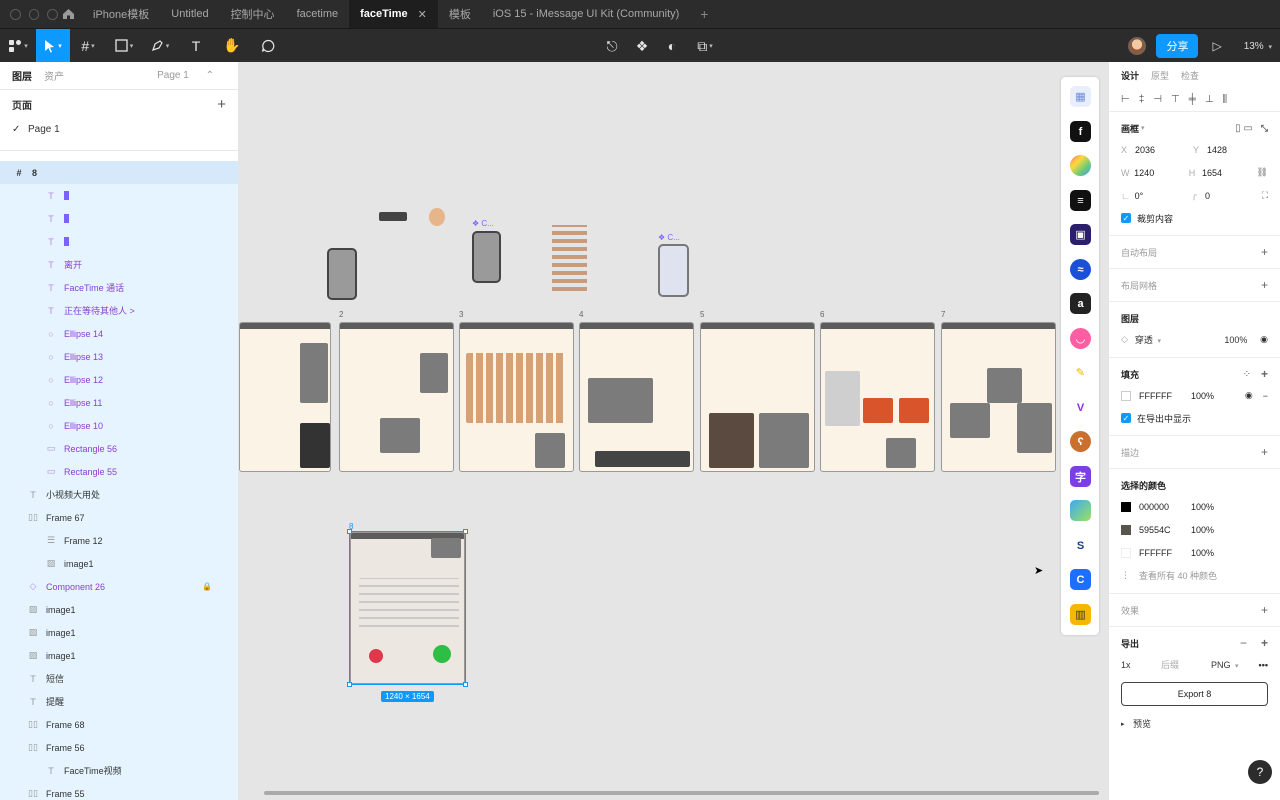 The image size is (1280, 800). What do you see at coordinates (705, 46) in the screenshot?
I see `boolean-icon: ⧉ ▾` at bounding box center [705, 46].